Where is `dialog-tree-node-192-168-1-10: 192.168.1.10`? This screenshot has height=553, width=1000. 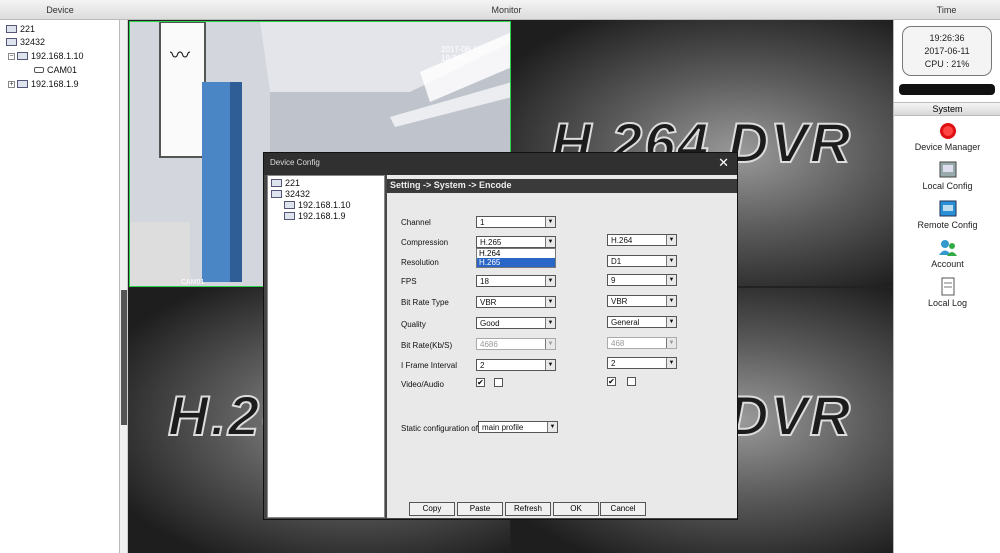 dialog-tree-node-192-168-1-10: 192.168.1.10 is located at coordinates (317, 205).